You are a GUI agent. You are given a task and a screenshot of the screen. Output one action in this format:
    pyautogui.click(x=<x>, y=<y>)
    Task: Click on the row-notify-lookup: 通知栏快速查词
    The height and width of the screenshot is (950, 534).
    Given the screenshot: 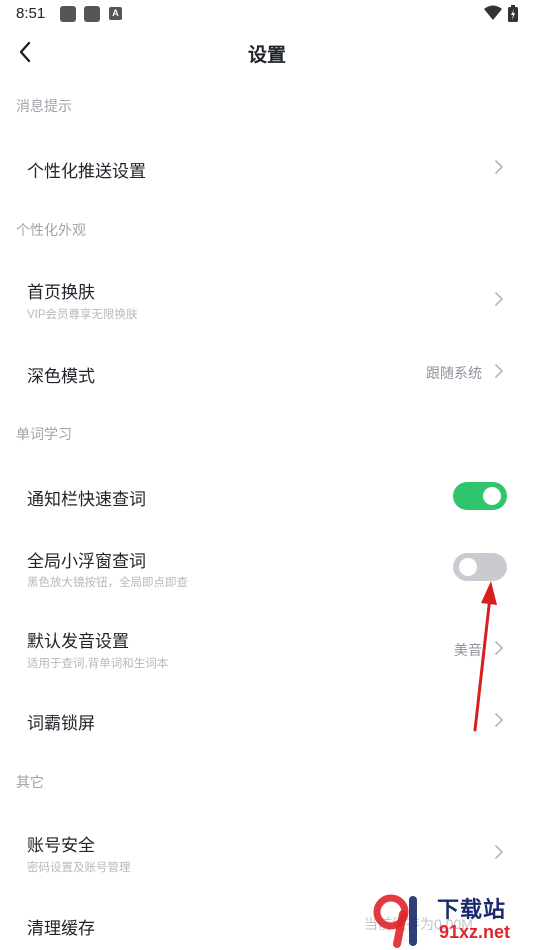 What is the action you would take?
    pyautogui.click(x=267, y=495)
    